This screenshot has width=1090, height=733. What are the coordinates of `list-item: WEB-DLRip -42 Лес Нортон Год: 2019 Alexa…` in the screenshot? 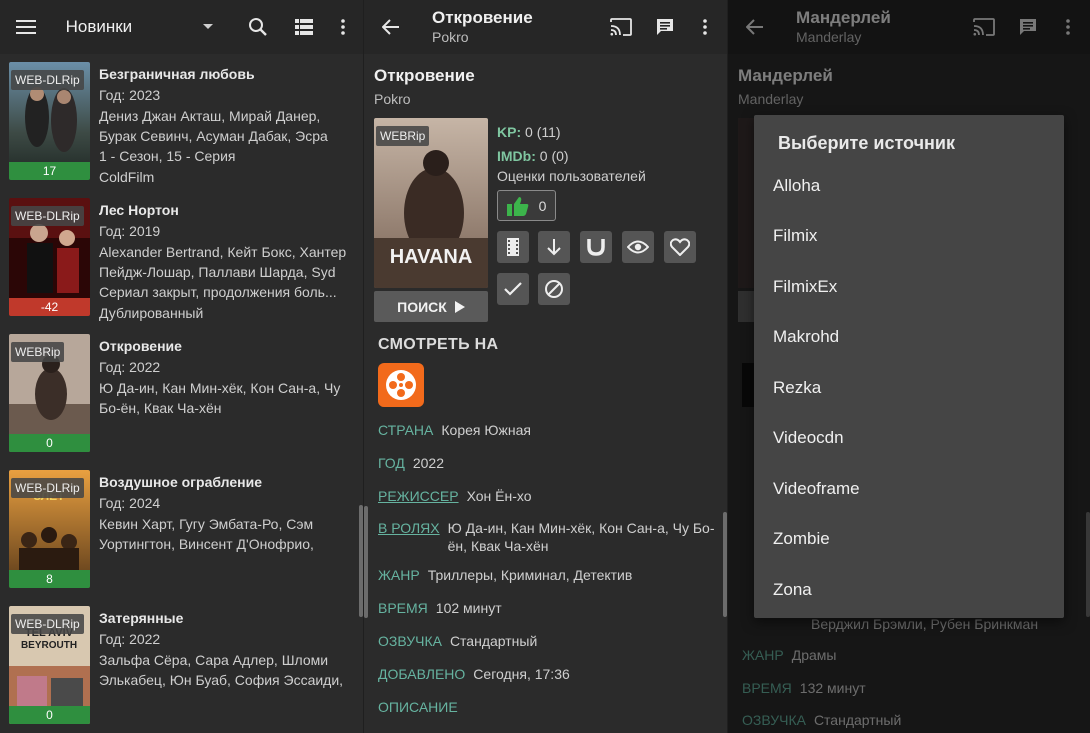 It's located at (181, 264).